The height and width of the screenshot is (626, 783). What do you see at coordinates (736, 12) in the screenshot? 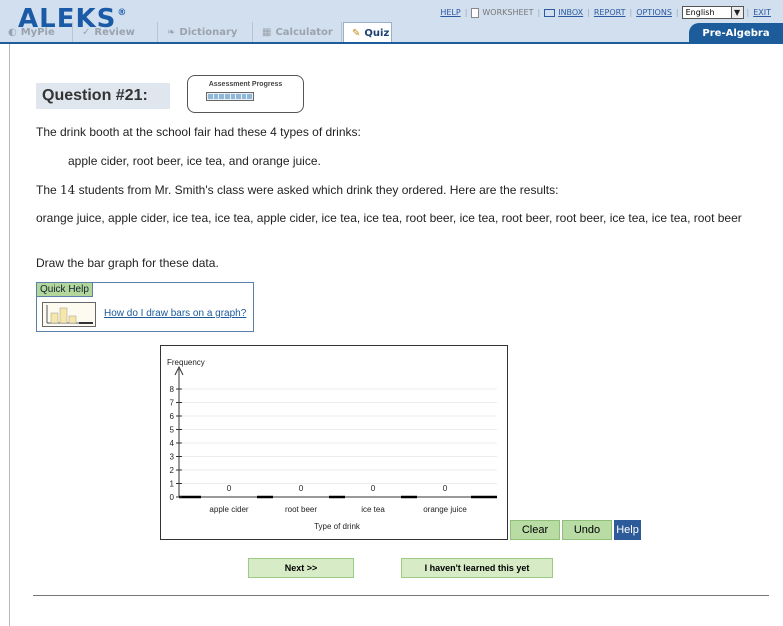
I see `dropdown-arrow-icon: ▼` at bounding box center [736, 12].